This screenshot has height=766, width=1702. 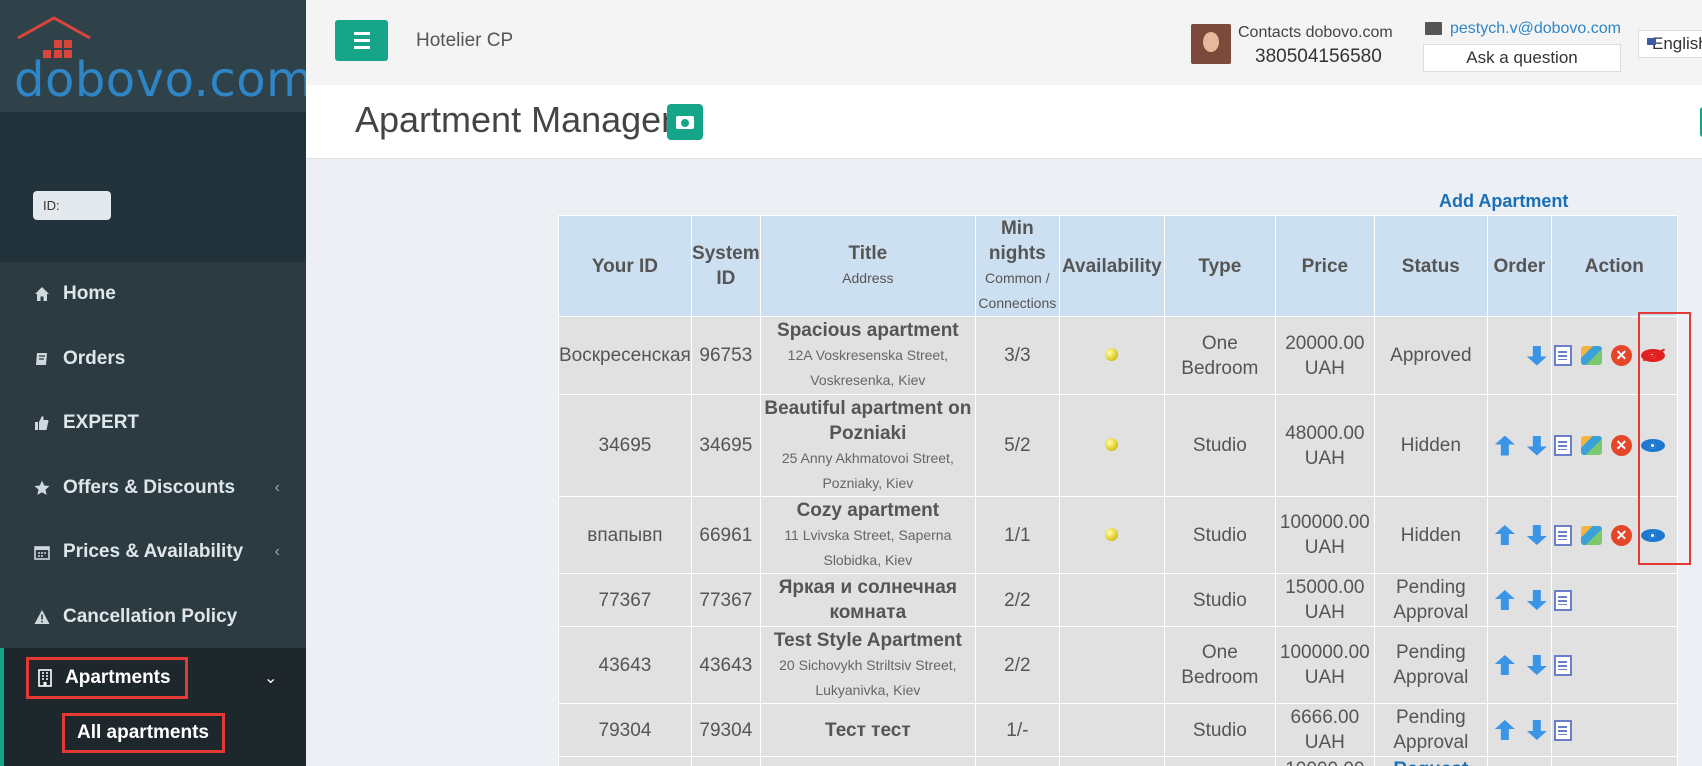 I want to click on cell-status: Pending Approval, so click(x=1430, y=730).